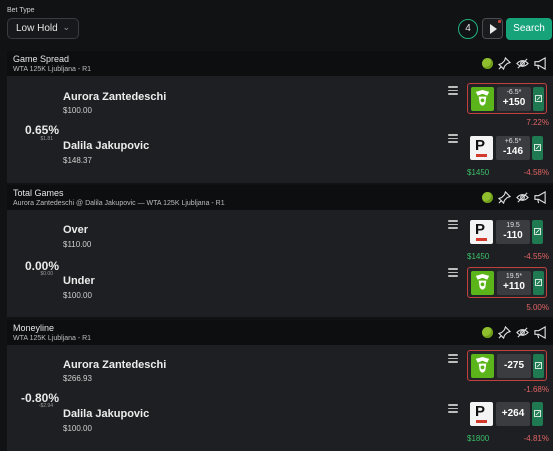  Describe the element at coordinates (537, 307) in the screenshot. I see `ev-percent: 5.00%` at that location.